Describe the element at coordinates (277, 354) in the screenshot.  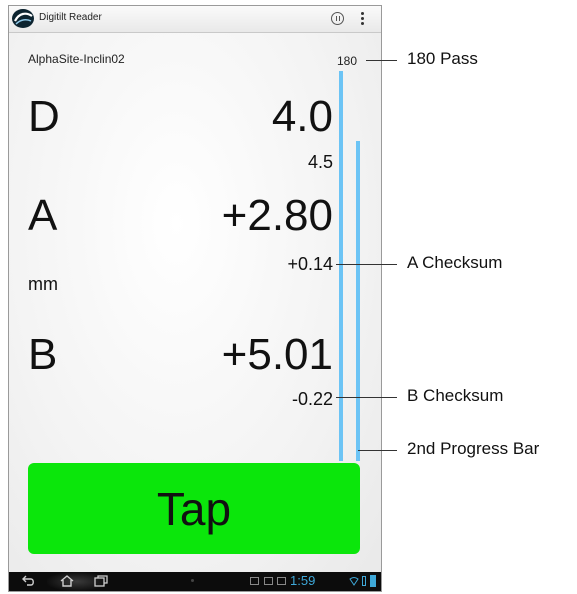
I see `b-reading-value: +5.01` at that location.